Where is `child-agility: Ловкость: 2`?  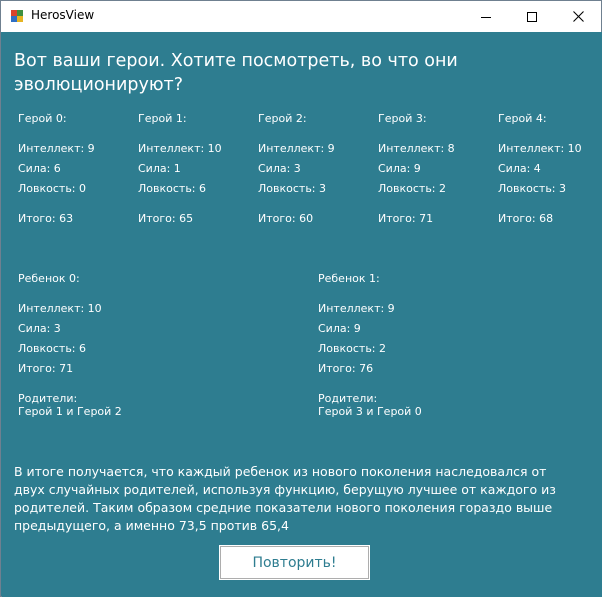 child-agility: Ловкость: 2 is located at coordinates (352, 348).